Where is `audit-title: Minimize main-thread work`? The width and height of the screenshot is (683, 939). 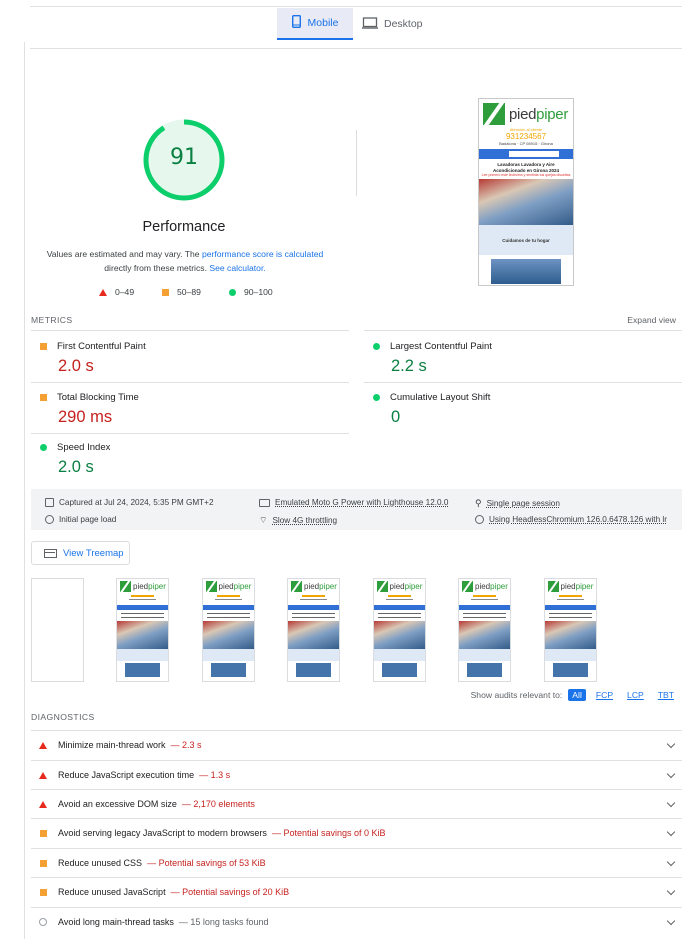 audit-title: Minimize main-thread work is located at coordinates (112, 745).